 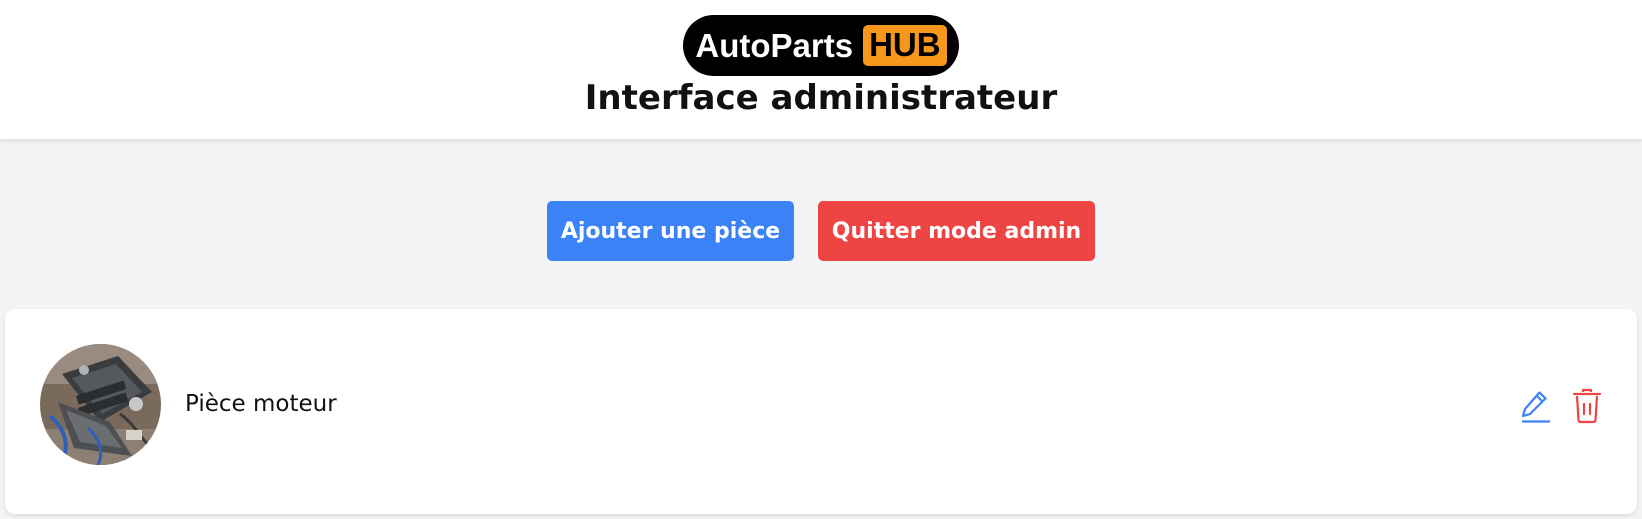 What do you see at coordinates (956, 231) in the screenshot?
I see `quit-admin-button: Quitter mode admin` at bounding box center [956, 231].